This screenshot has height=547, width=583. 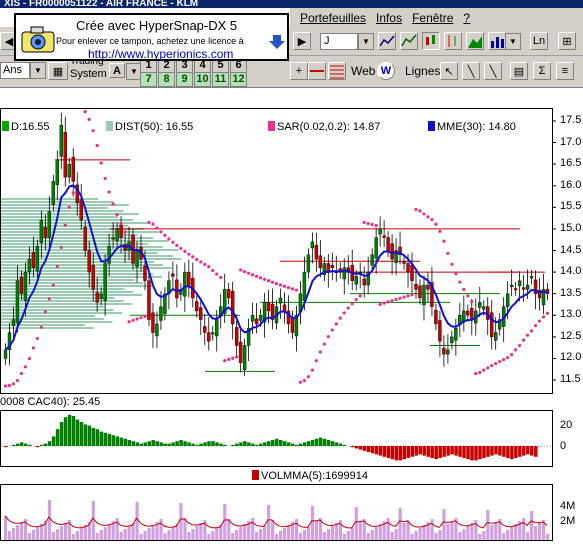 I want to click on price-tick-label: 15.5, so click(x=571, y=206).